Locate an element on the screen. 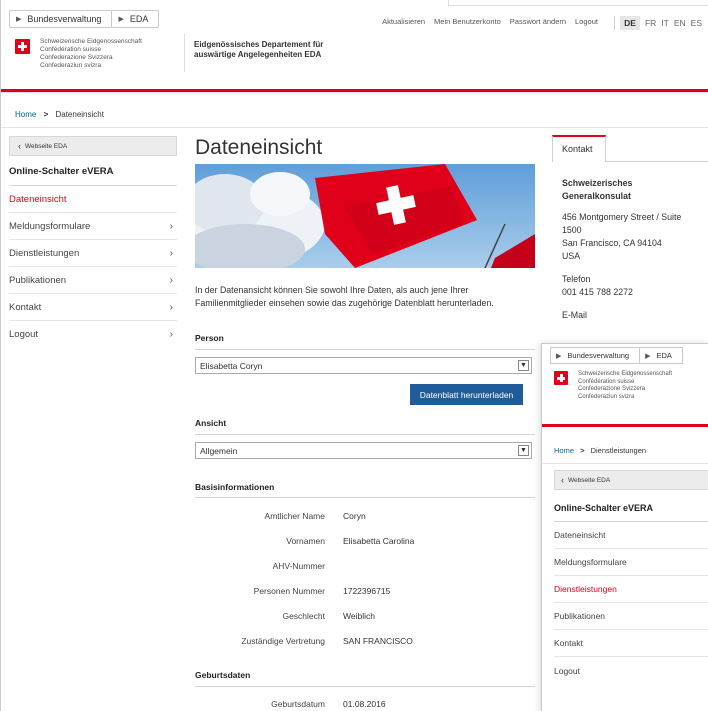 The image size is (708, 711). lang-es: ES is located at coordinates (696, 23).